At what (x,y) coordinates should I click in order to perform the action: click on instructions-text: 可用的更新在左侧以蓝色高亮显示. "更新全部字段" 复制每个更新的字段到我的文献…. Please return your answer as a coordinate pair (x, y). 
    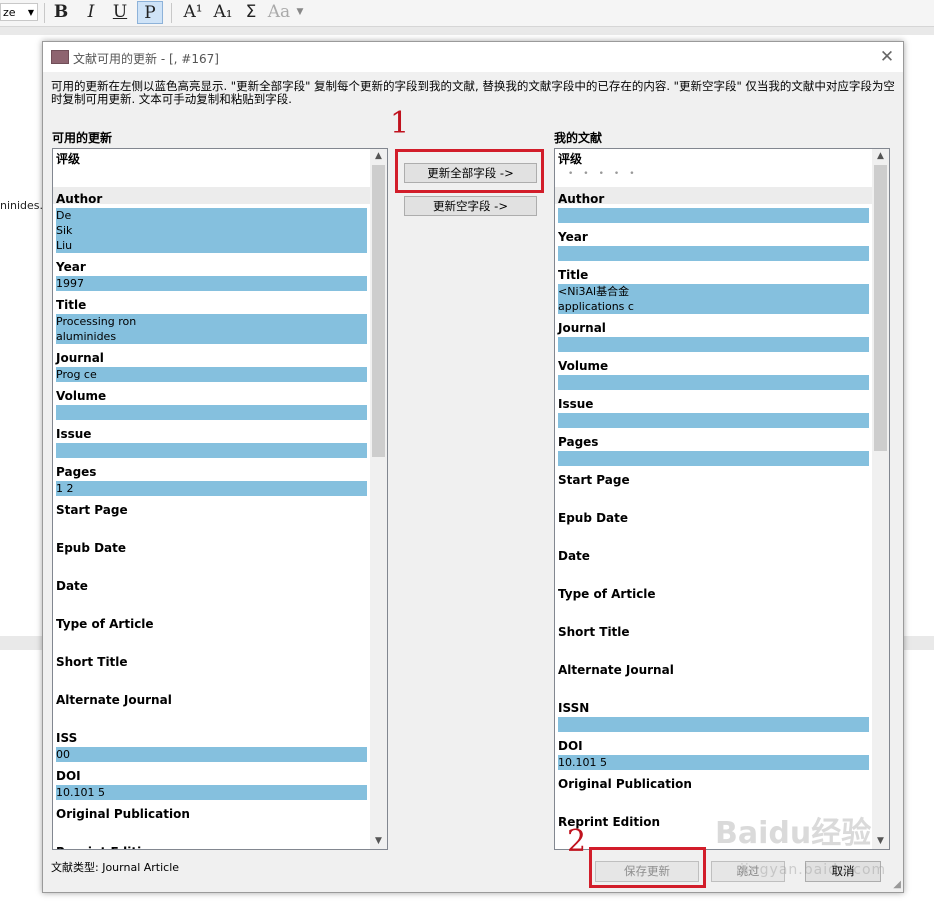
    Looking at the image, I should click on (473, 92).